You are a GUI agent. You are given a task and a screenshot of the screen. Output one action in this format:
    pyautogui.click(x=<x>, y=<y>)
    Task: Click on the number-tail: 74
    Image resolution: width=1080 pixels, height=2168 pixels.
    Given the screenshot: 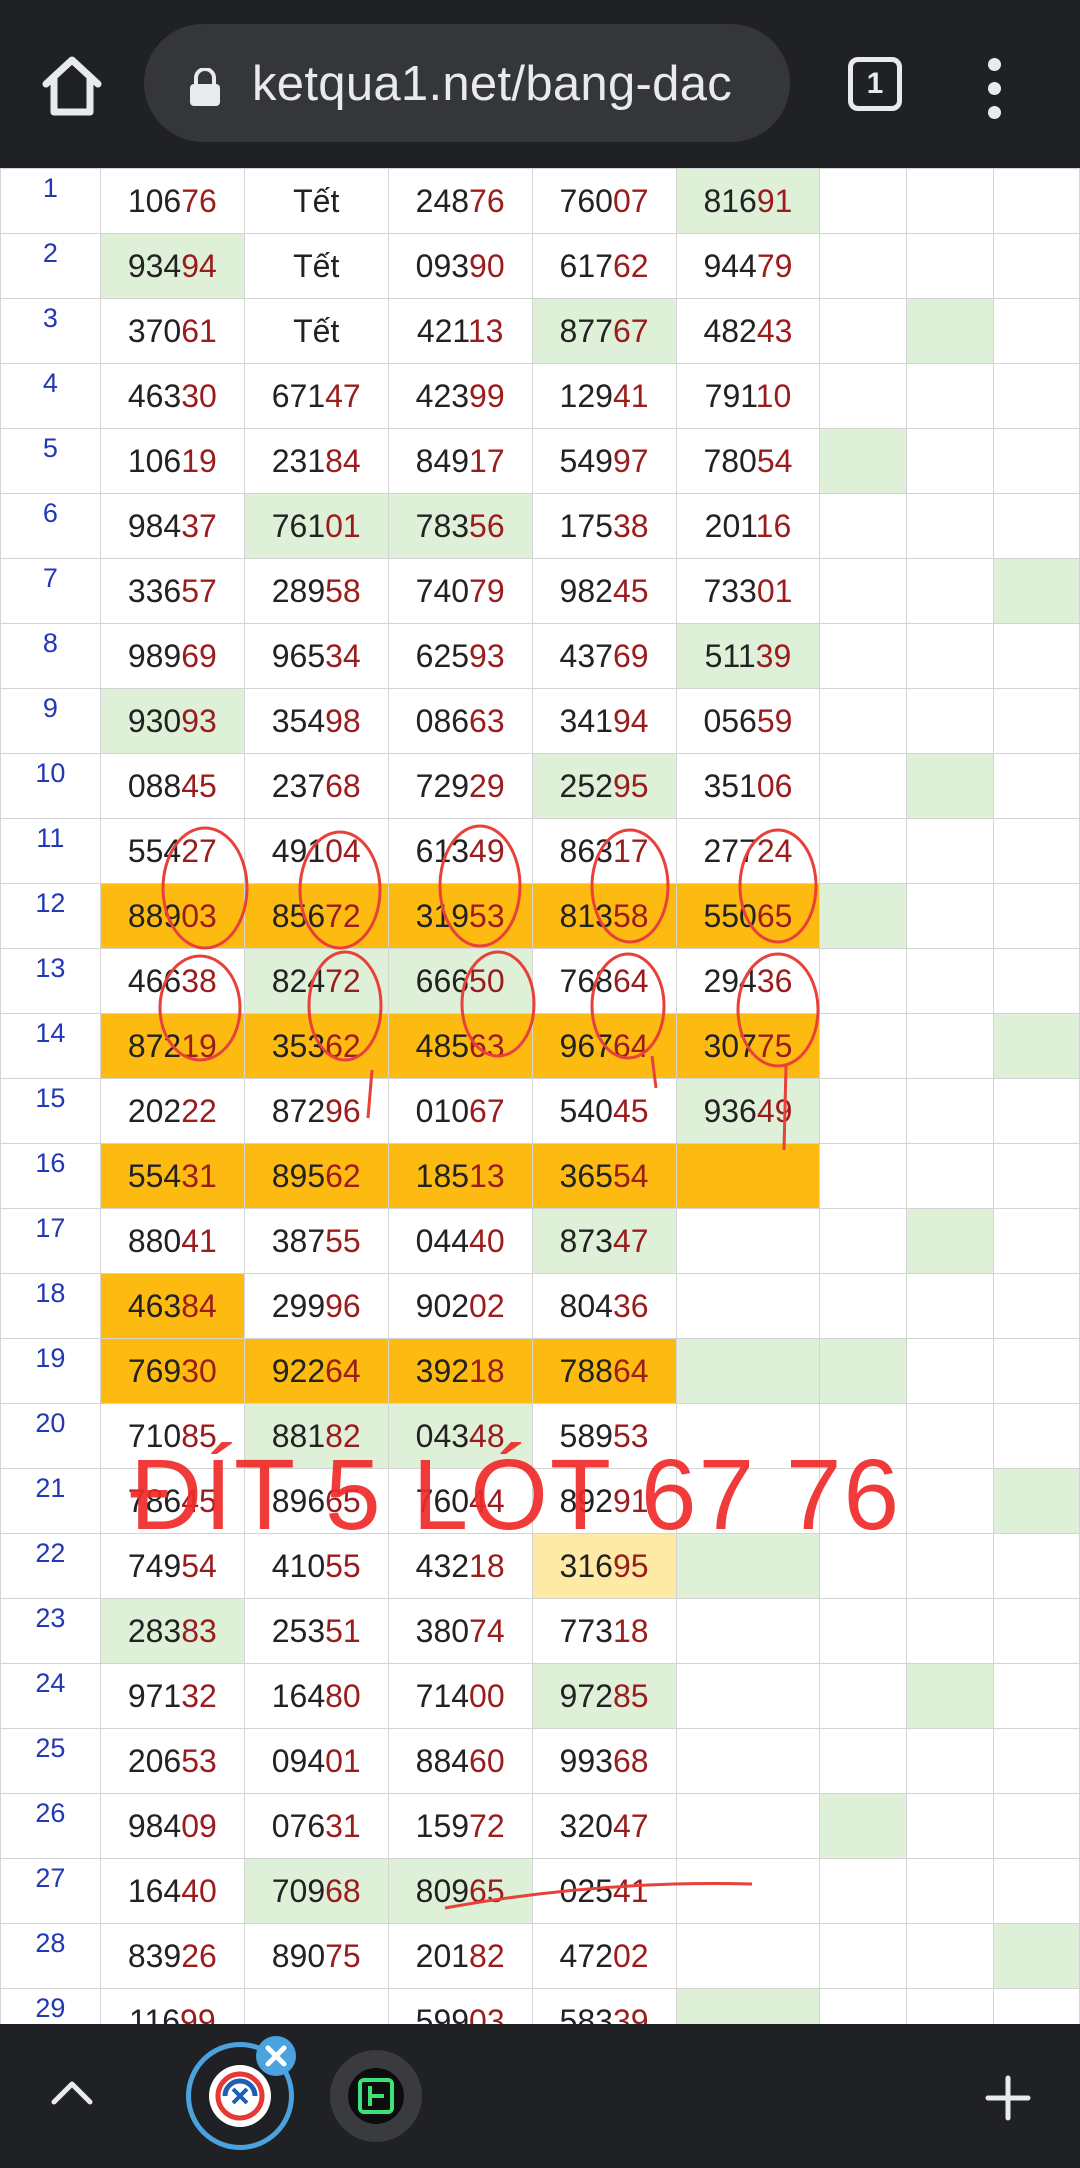 What is the action you would take?
    pyautogui.click(x=487, y=1630)
    